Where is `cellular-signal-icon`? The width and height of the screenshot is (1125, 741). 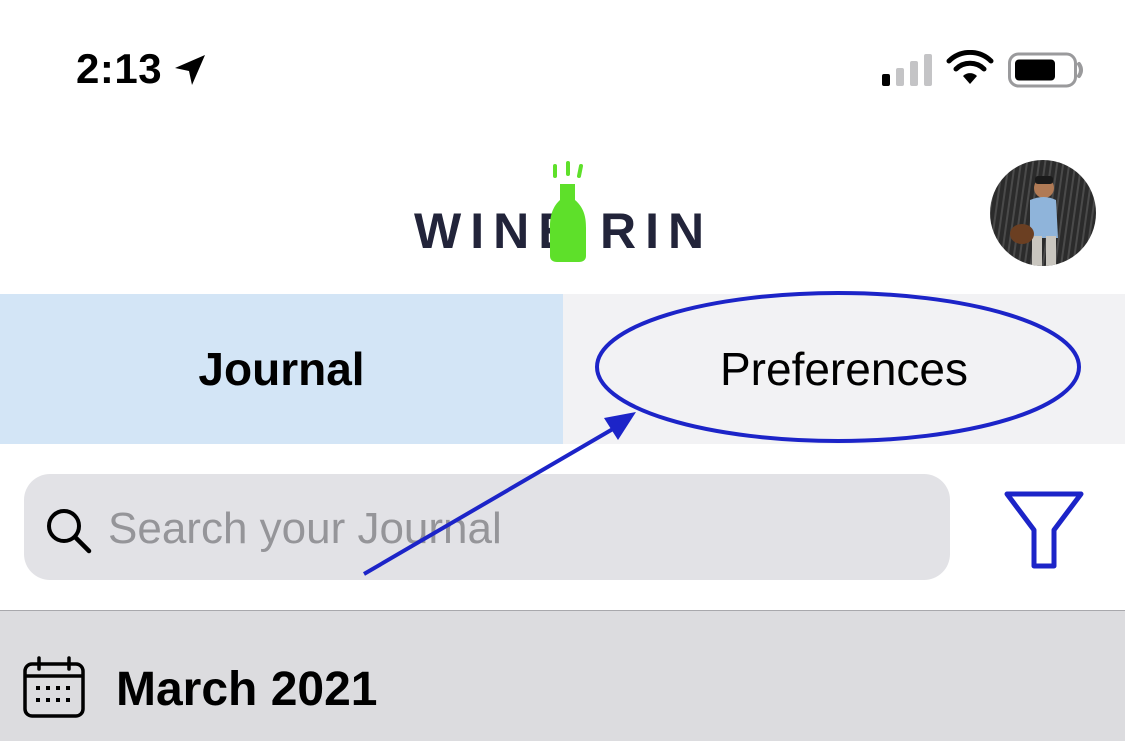 cellular-signal-icon is located at coordinates (907, 70).